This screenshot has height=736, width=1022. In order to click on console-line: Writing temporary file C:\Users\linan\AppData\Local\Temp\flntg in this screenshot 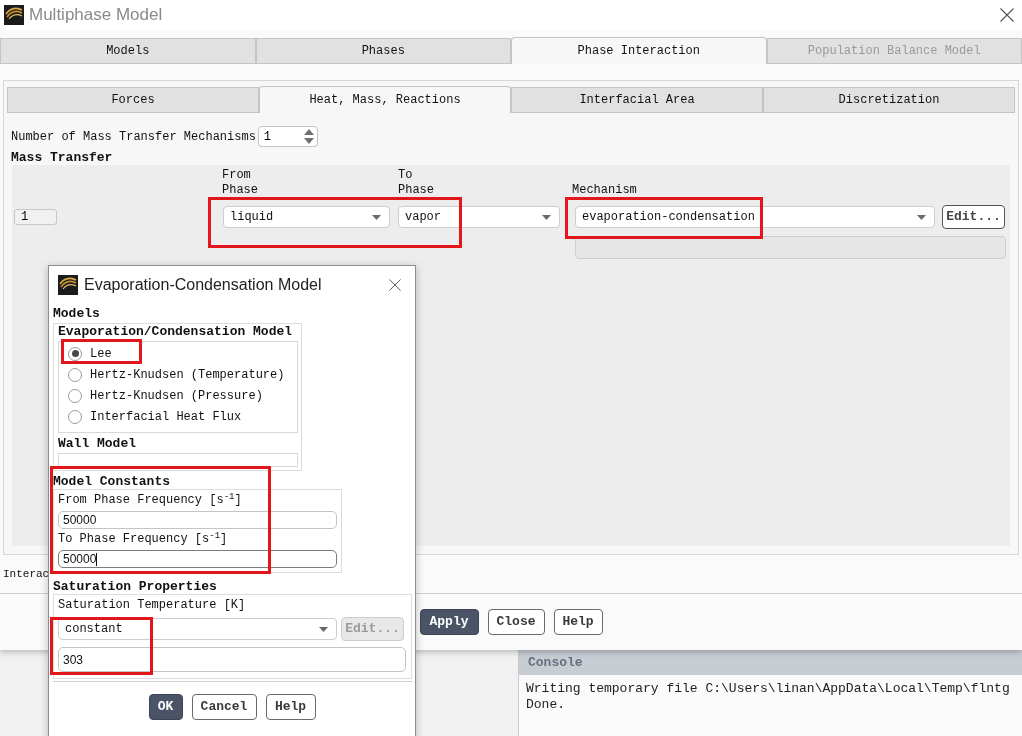, I will do `click(768, 689)`.